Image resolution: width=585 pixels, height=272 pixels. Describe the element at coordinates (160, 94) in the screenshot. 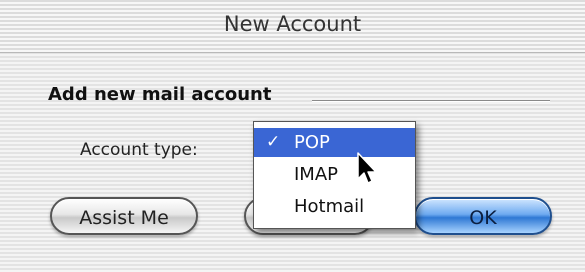

I see `section-heading: Add new mail account` at that location.